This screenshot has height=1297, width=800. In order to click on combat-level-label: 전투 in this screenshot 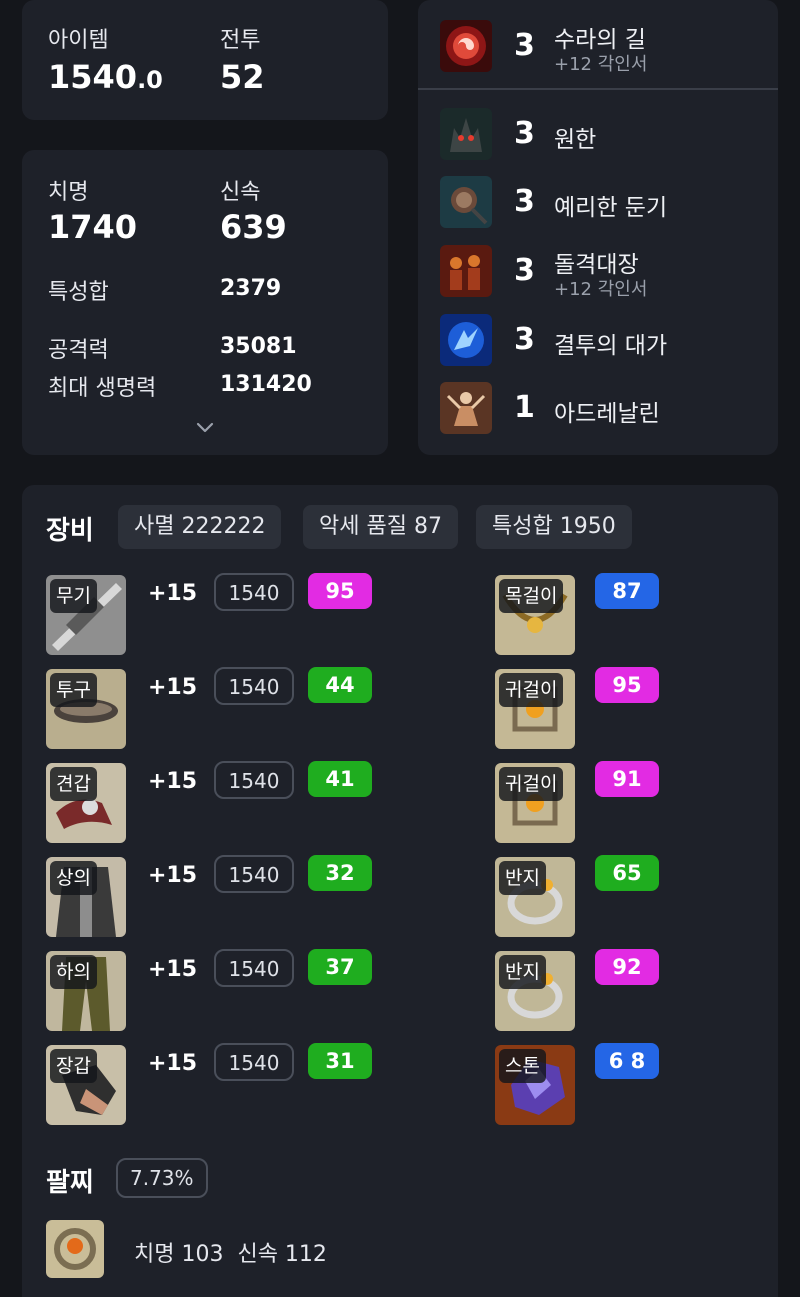, I will do `click(240, 40)`.